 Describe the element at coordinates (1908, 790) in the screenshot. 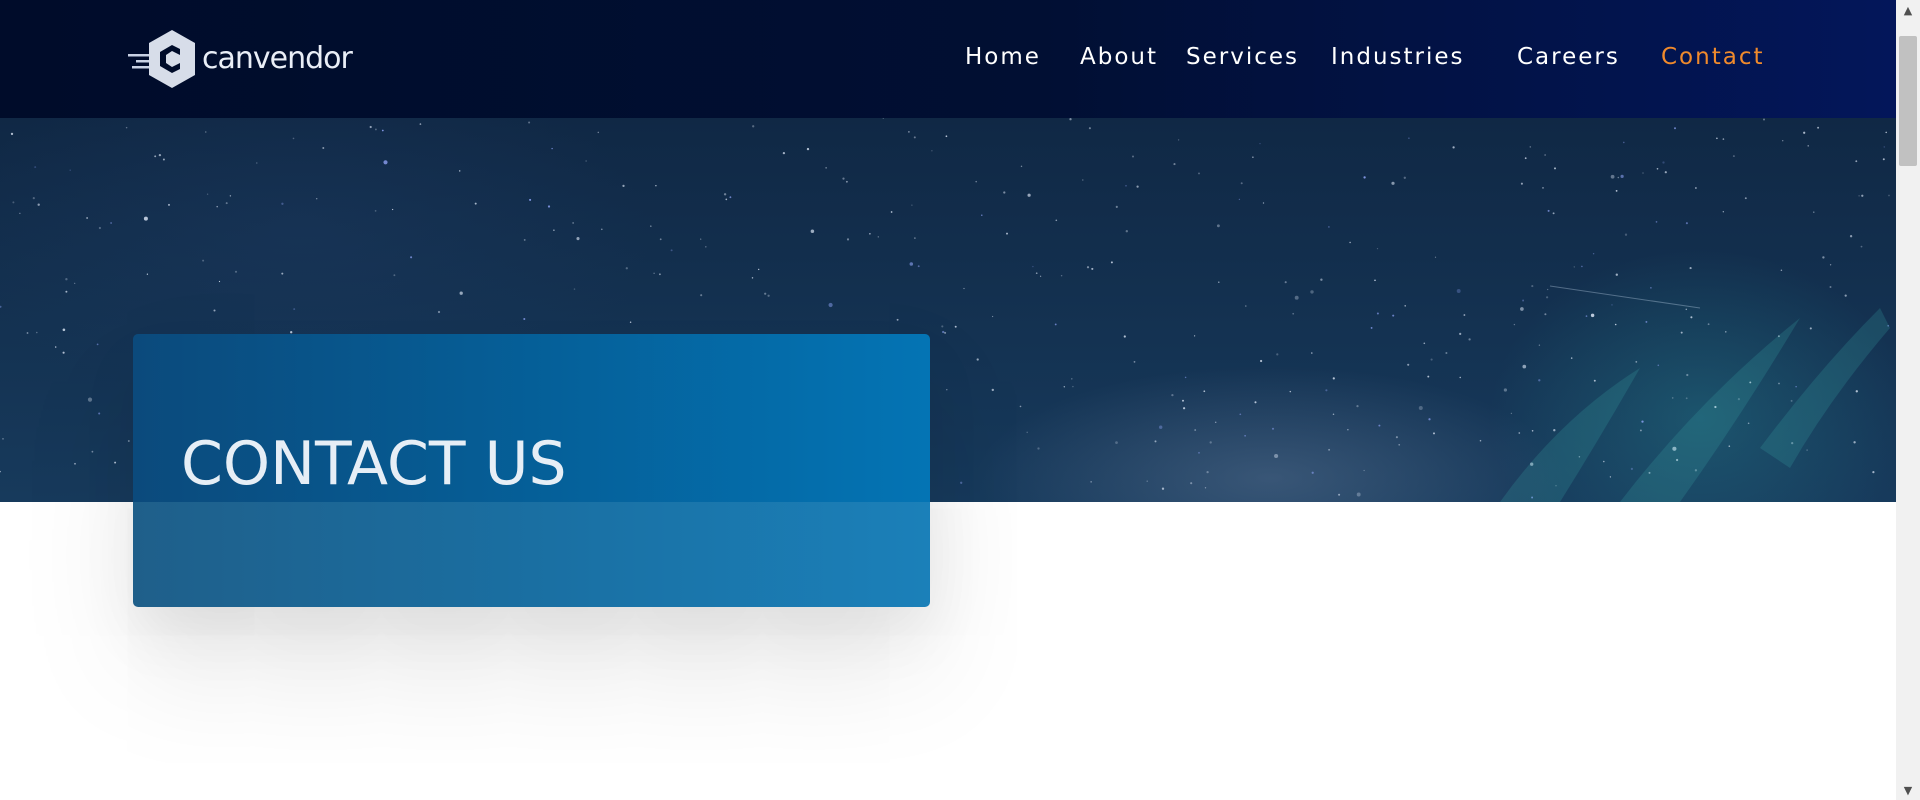

I see `scroll-down-arrow-icon: ▼` at that location.